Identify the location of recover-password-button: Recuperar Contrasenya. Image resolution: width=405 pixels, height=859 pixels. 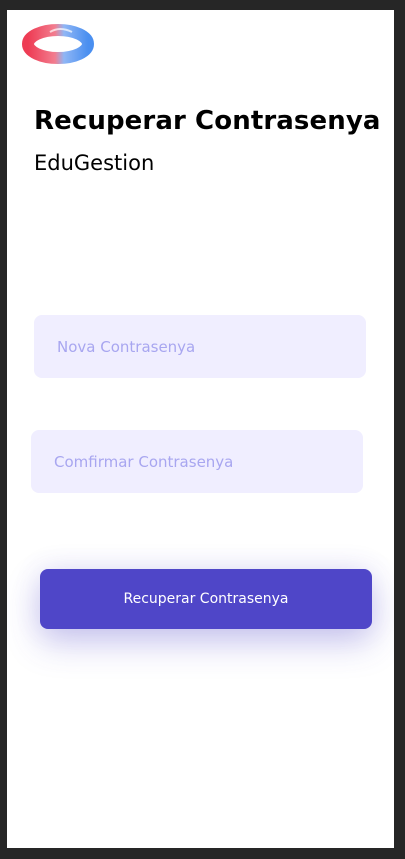
(206, 599).